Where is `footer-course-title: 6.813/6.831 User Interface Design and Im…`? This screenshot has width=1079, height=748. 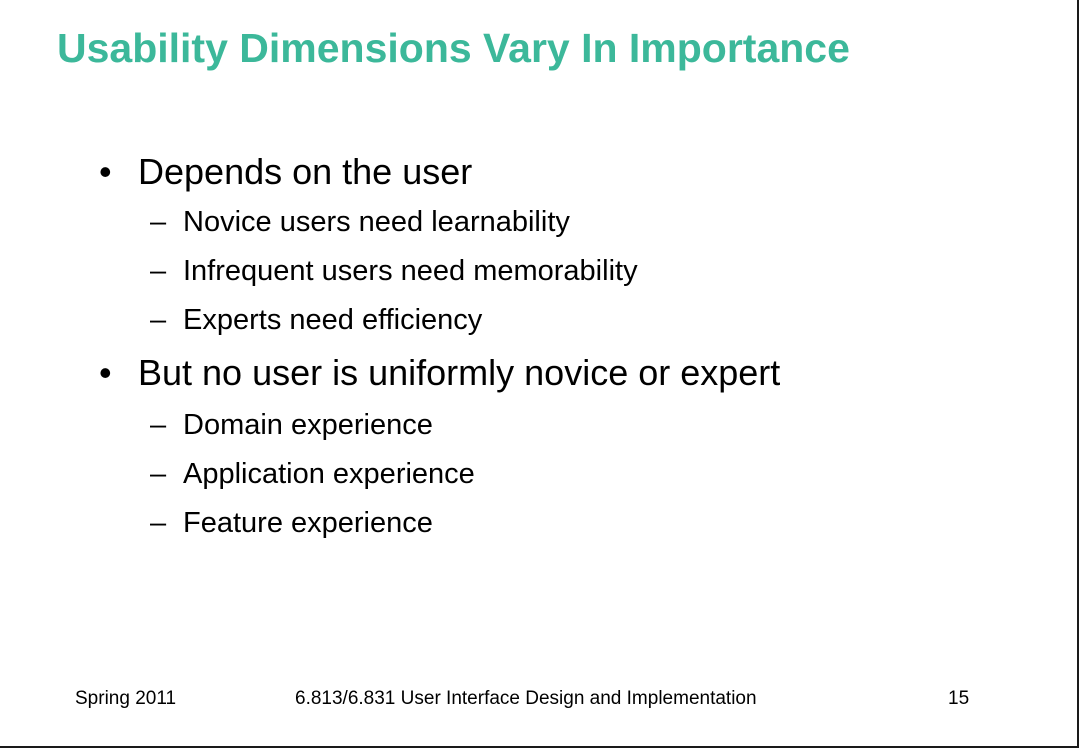
footer-course-title: 6.813/6.831 User Interface Design and Im… is located at coordinates (526, 698).